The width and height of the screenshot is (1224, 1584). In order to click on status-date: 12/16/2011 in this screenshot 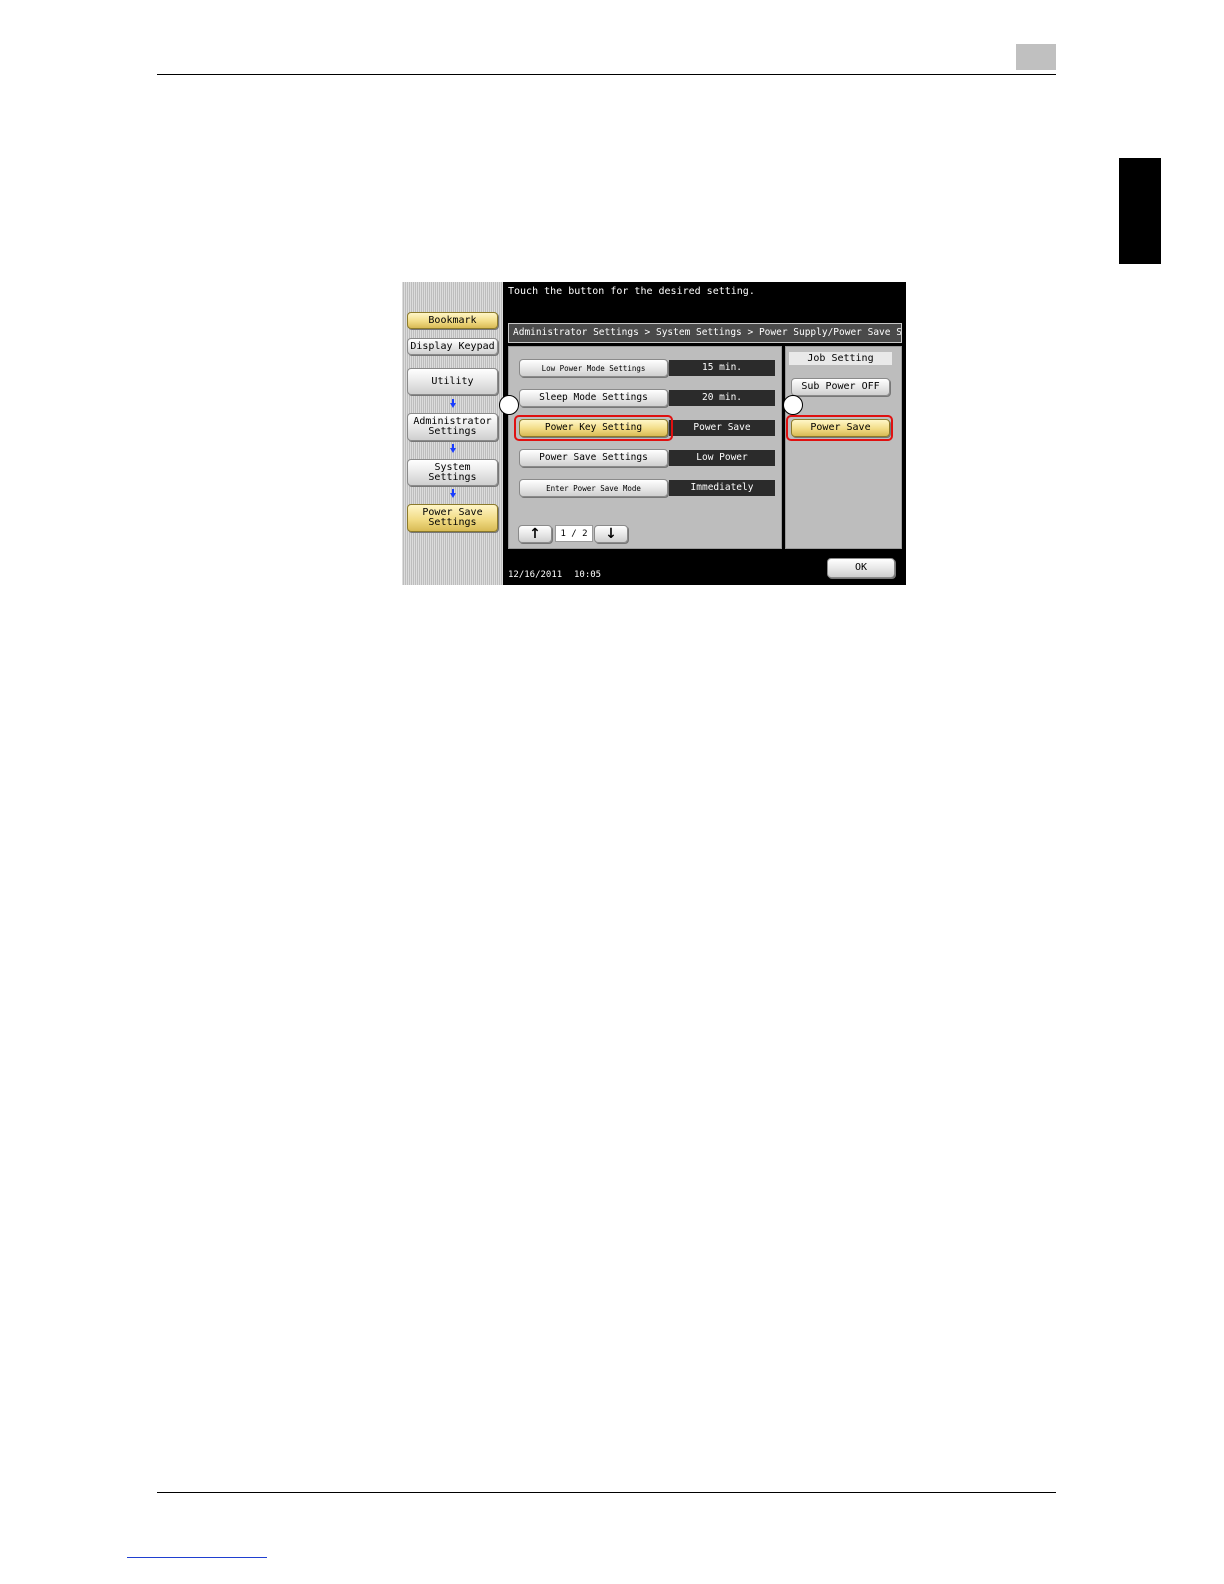, I will do `click(535, 575)`.